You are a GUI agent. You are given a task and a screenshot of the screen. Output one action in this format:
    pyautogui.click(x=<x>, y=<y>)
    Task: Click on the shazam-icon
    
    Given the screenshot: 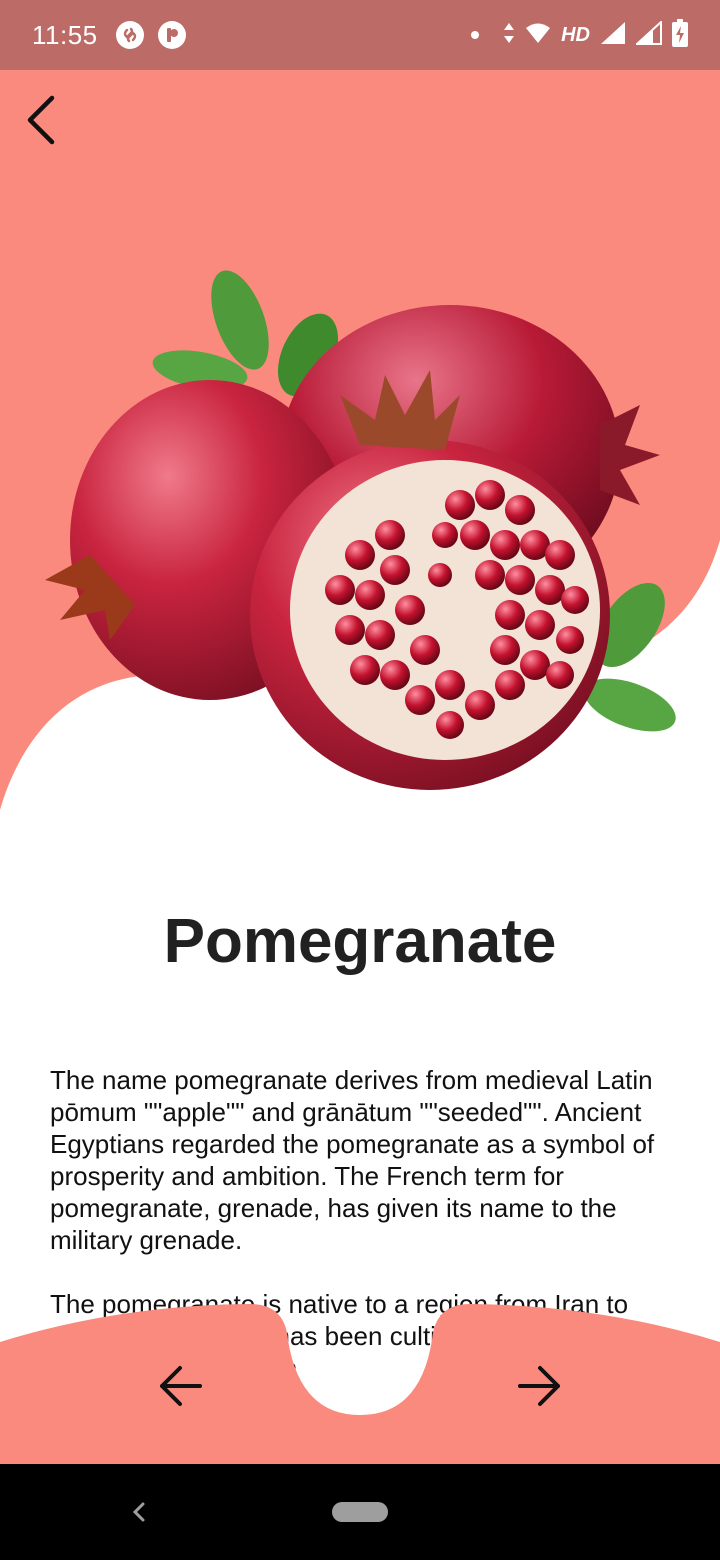 What is the action you would take?
    pyautogui.click(x=129, y=35)
    